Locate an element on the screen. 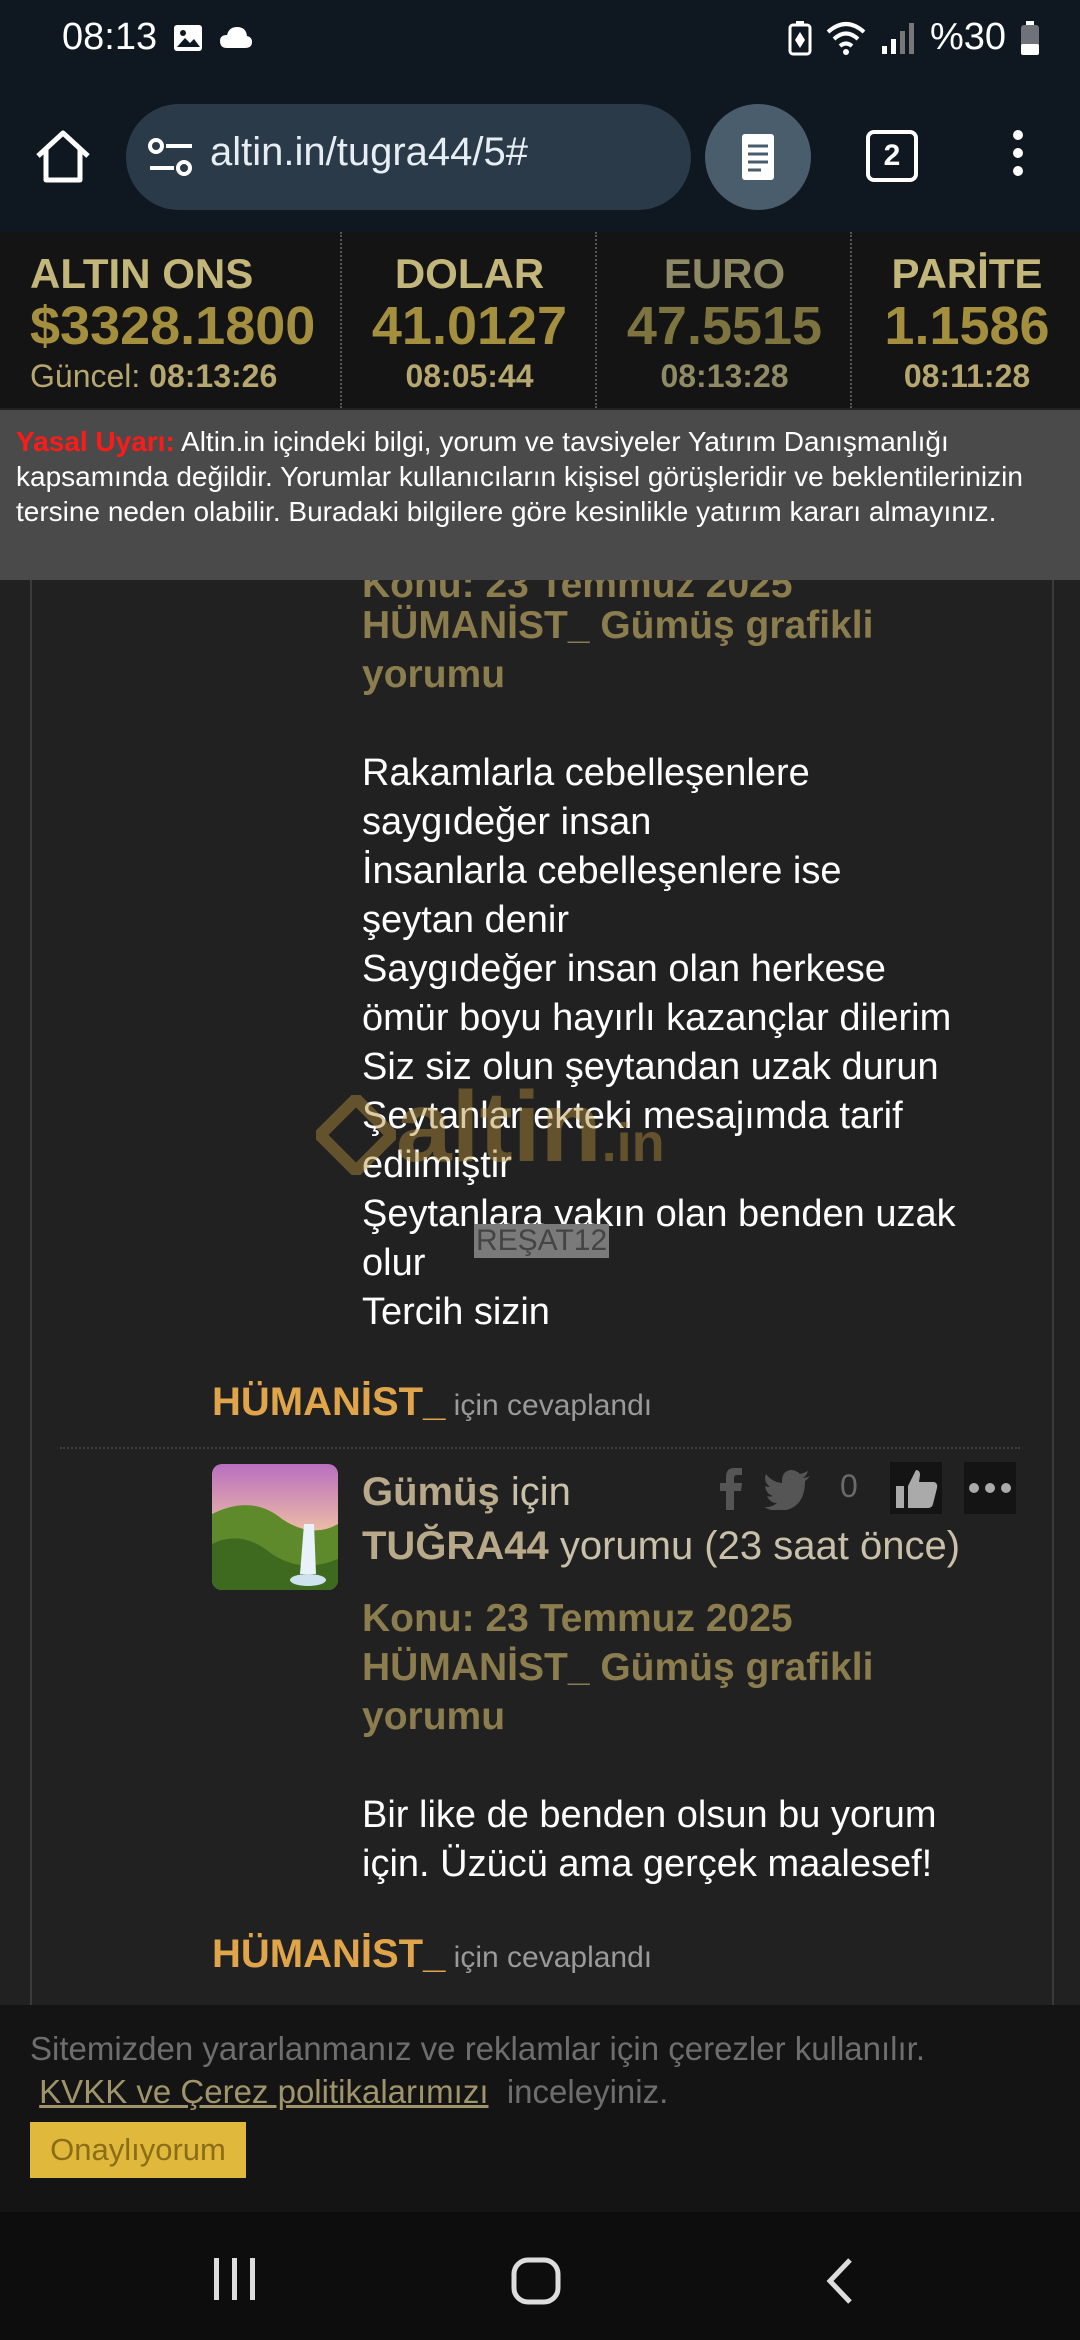 The height and width of the screenshot is (2340, 1080). ticker-euro: EURO 47.5515 08:13:28 is located at coordinates (723, 320).